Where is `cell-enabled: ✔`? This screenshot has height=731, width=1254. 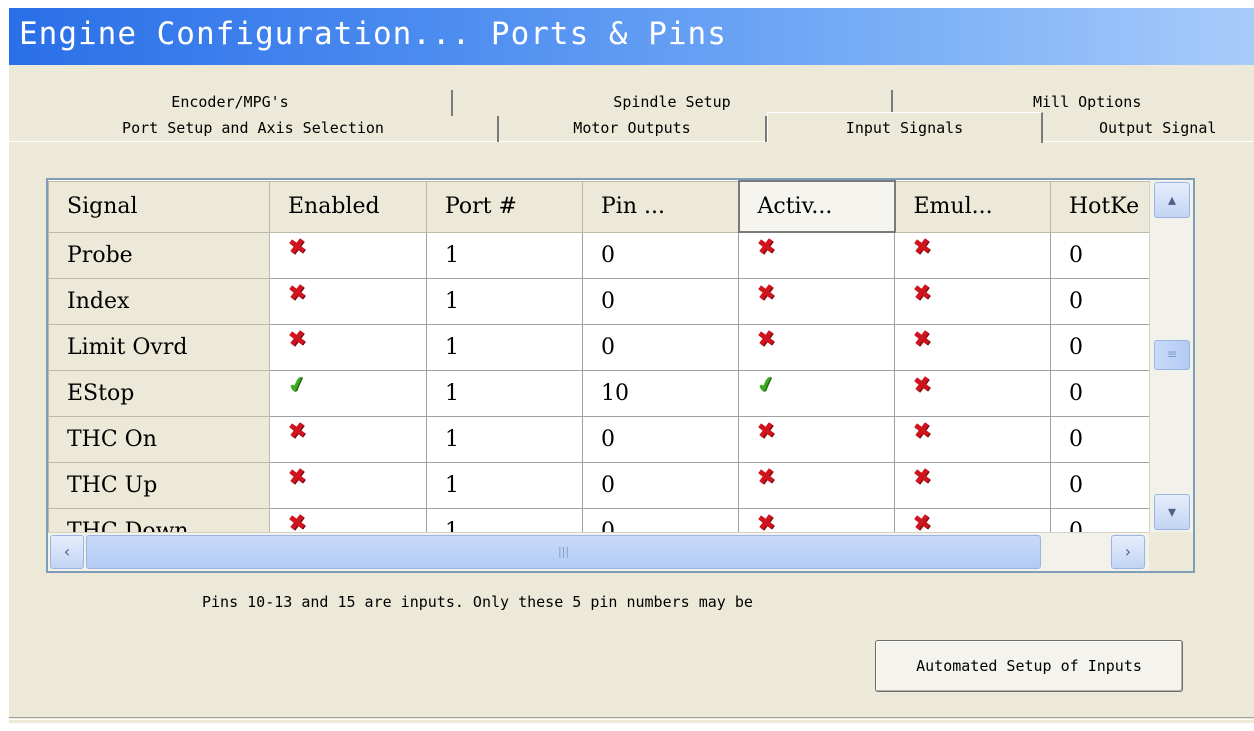 cell-enabled: ✔ is located at coordinates (348, 393).